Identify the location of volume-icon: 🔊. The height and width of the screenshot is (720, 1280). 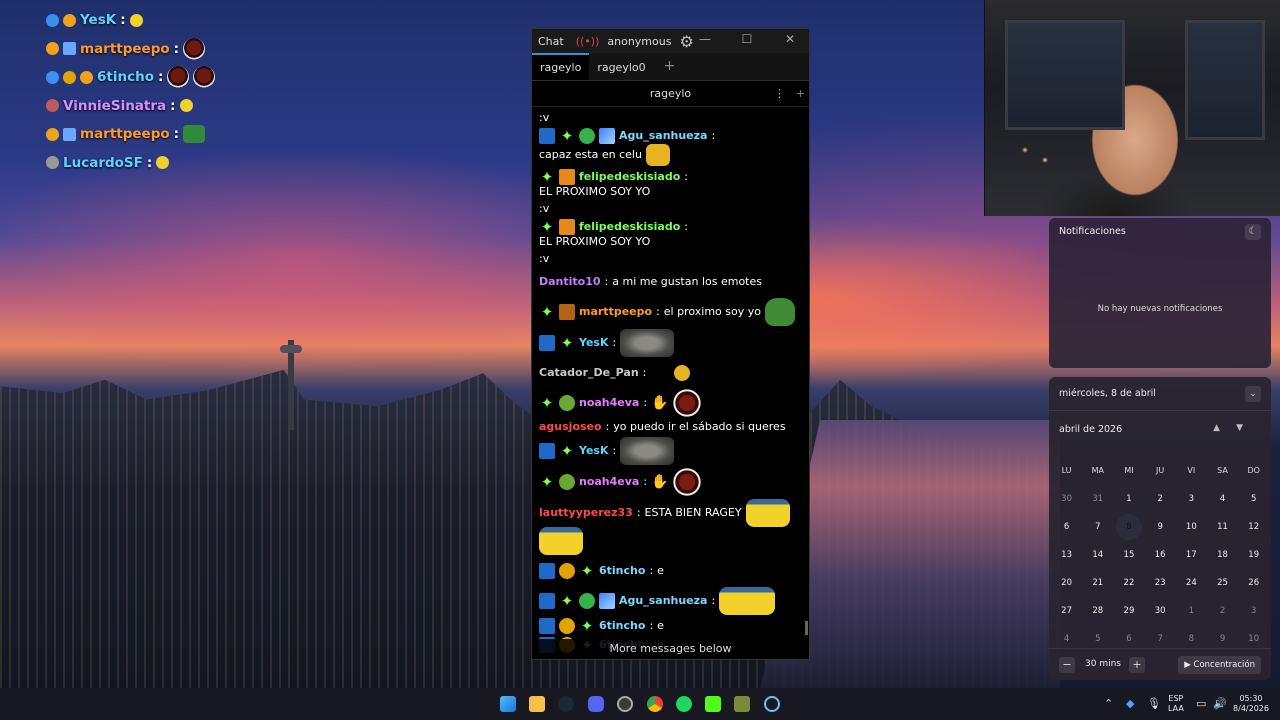
(1220, 703).